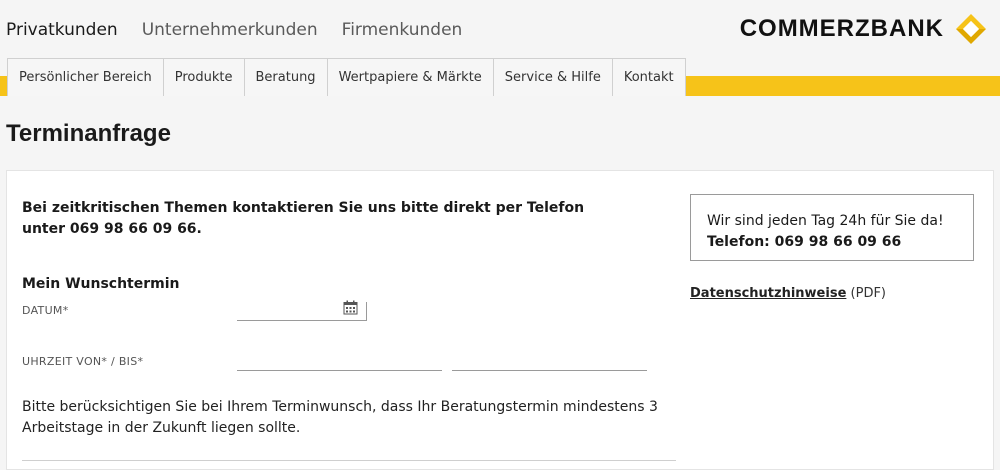 Image resolution: width=1000 pixels, height=470 pixels. Describe the element at coordinates (549, 361) in the screenshot. I see `time-to-field` at that location.